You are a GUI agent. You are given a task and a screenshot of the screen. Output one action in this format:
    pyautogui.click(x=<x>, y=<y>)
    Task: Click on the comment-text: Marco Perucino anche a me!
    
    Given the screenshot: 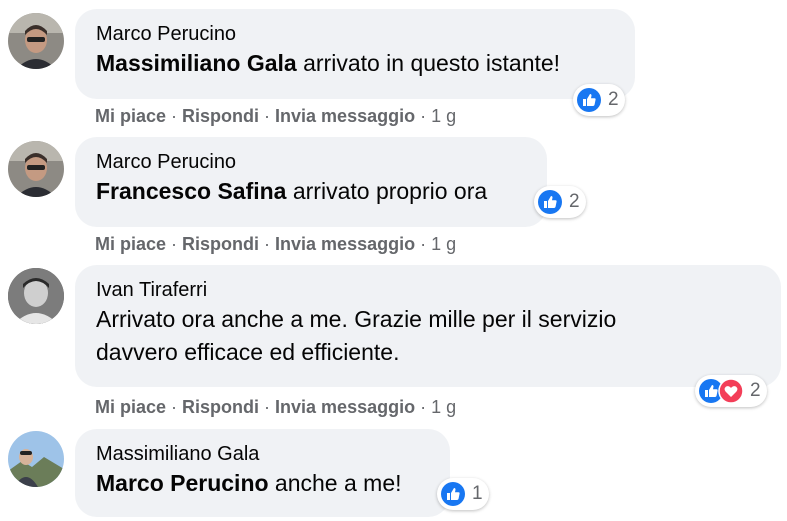 What is the action you would take?
    pyautogui.click(x=263, y=483)
    